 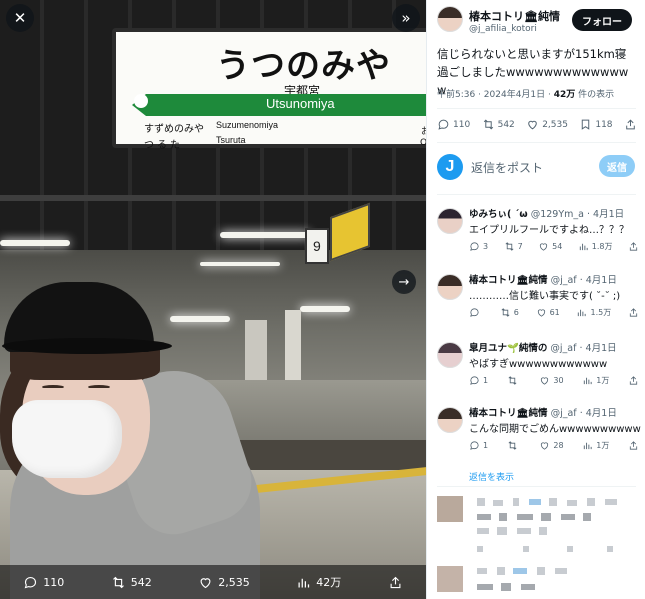 What do you see at coordinates (141, 582) in the screenshot?
I see `media-repost-count: 542` at bounding box center [141, 582].